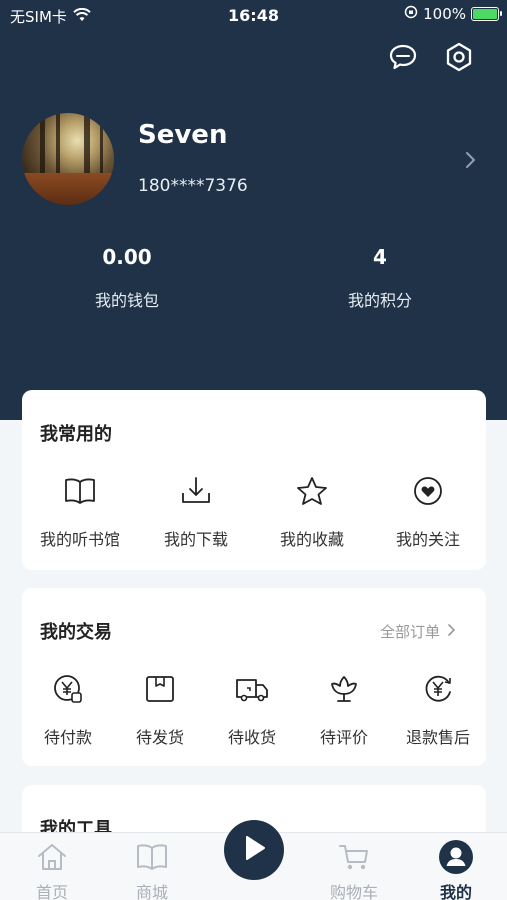 This screenshot has width=507, height=900. Describe the element at coordinates (252, 689) in the screenshot. I see `truck-icon` at that location.